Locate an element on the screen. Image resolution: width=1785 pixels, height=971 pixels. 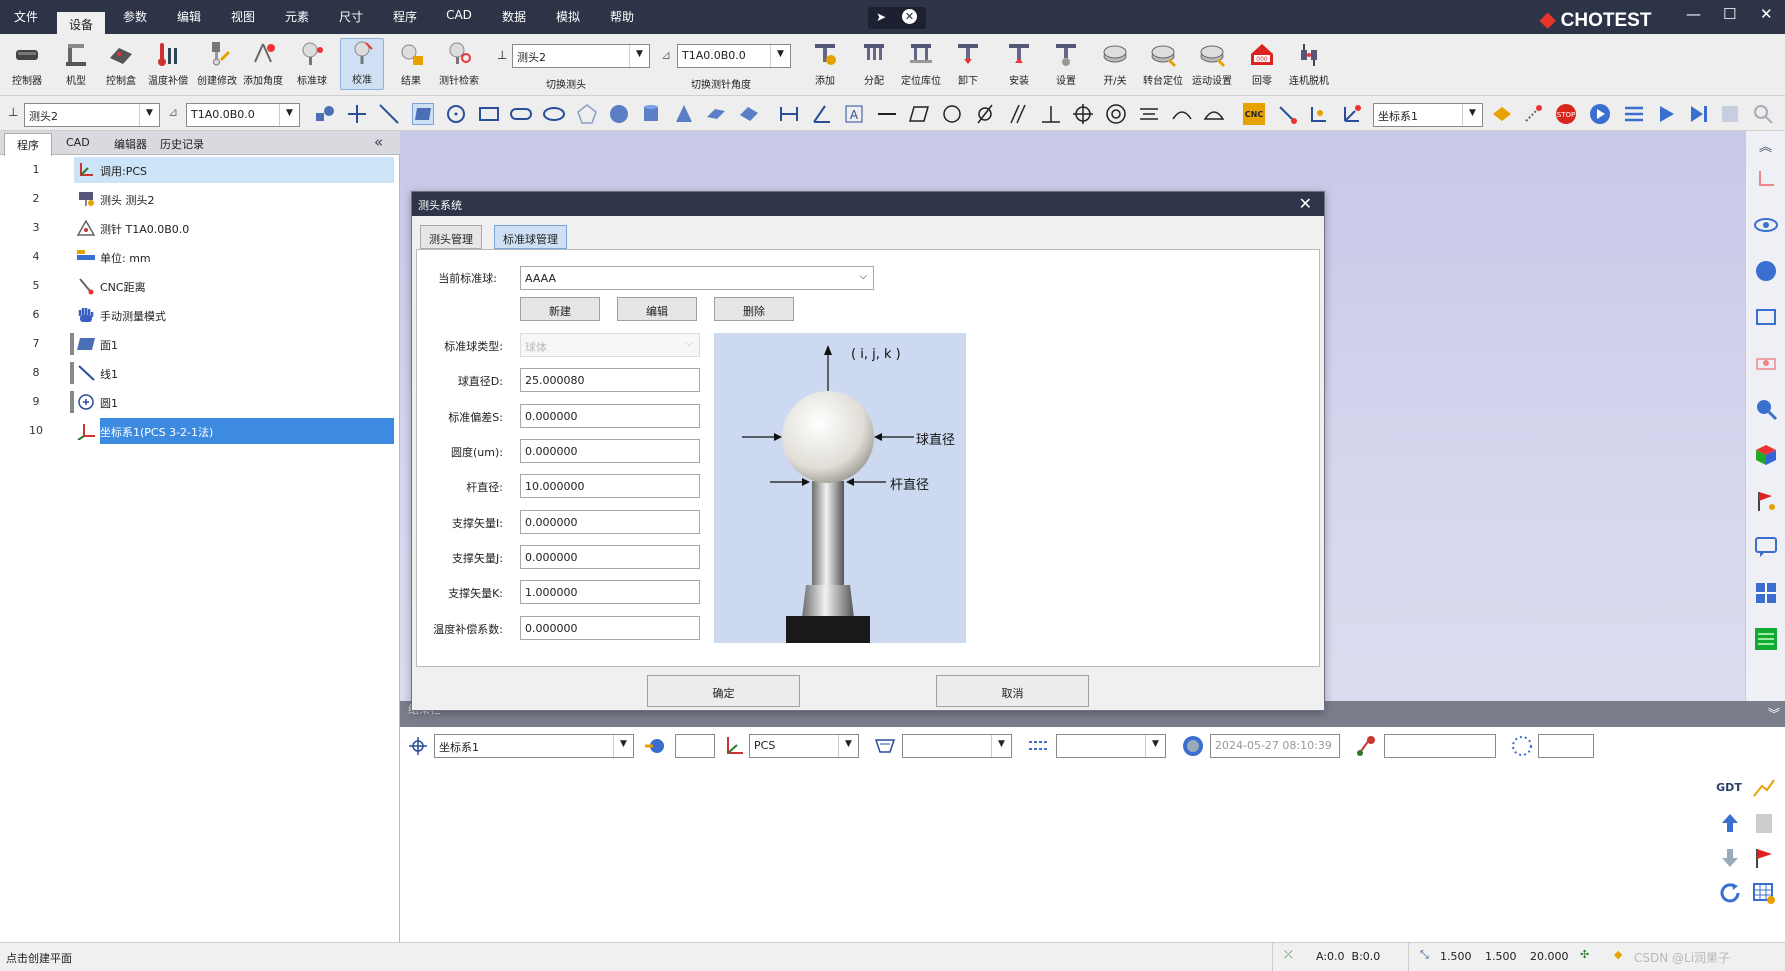
polygon-tool is located at coordinates (587, 114).